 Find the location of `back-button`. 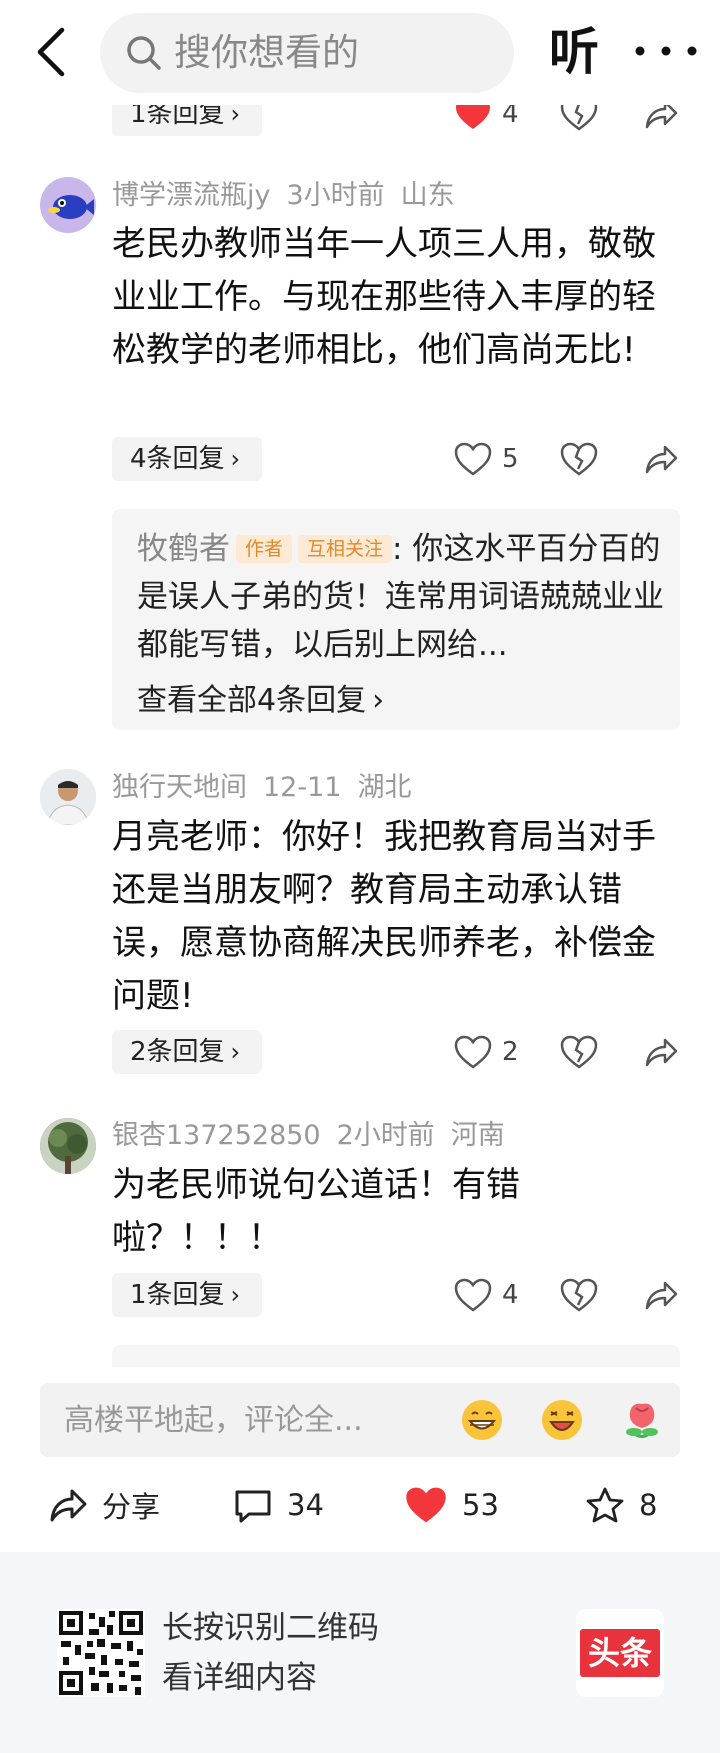

back-button is located at coordinates (52, 52).